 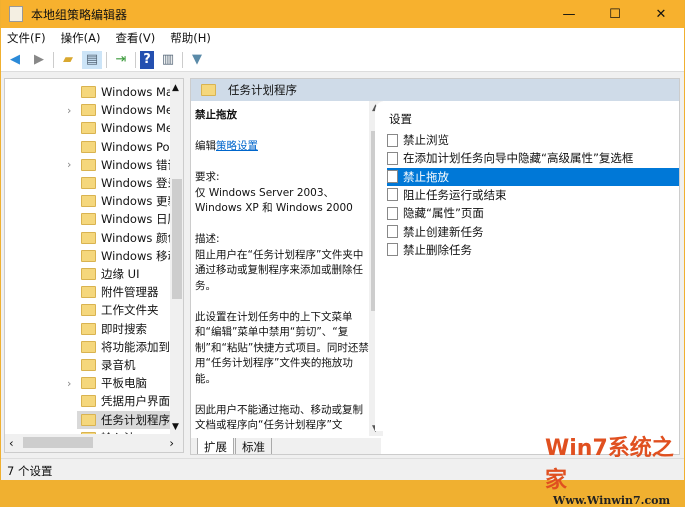 I want to click on settings-column-header: 设置, so click(x=400, y=119).